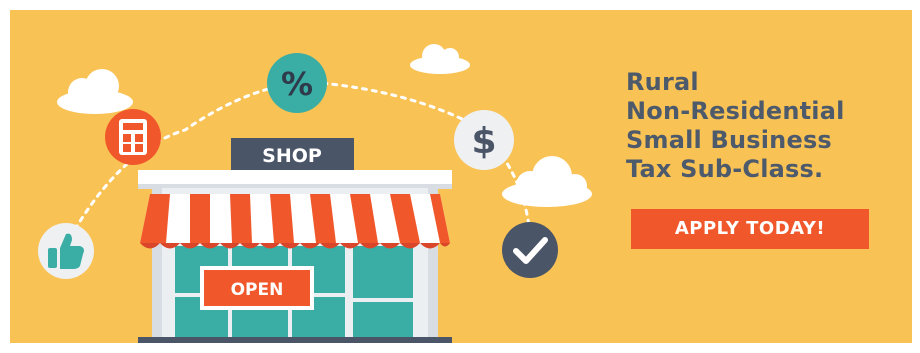  Describe the element at coordinates (530, 250) in the screenshot. I see `check-icon` at that location.